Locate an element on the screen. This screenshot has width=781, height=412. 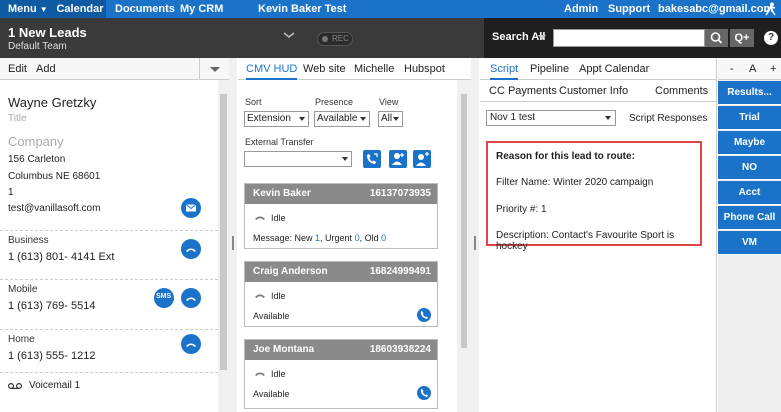
contact-company-placeholder: Company is located at coordinates (36, 141).